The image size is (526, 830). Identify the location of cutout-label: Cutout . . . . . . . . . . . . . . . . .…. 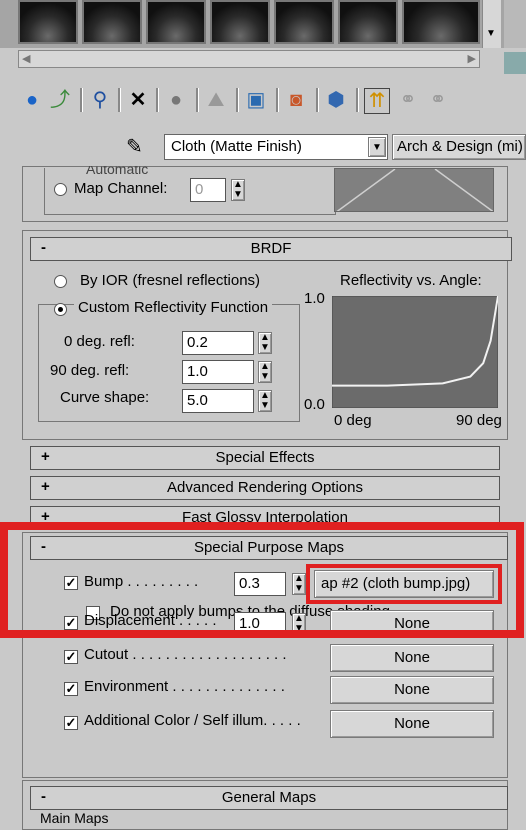
(185, 654).